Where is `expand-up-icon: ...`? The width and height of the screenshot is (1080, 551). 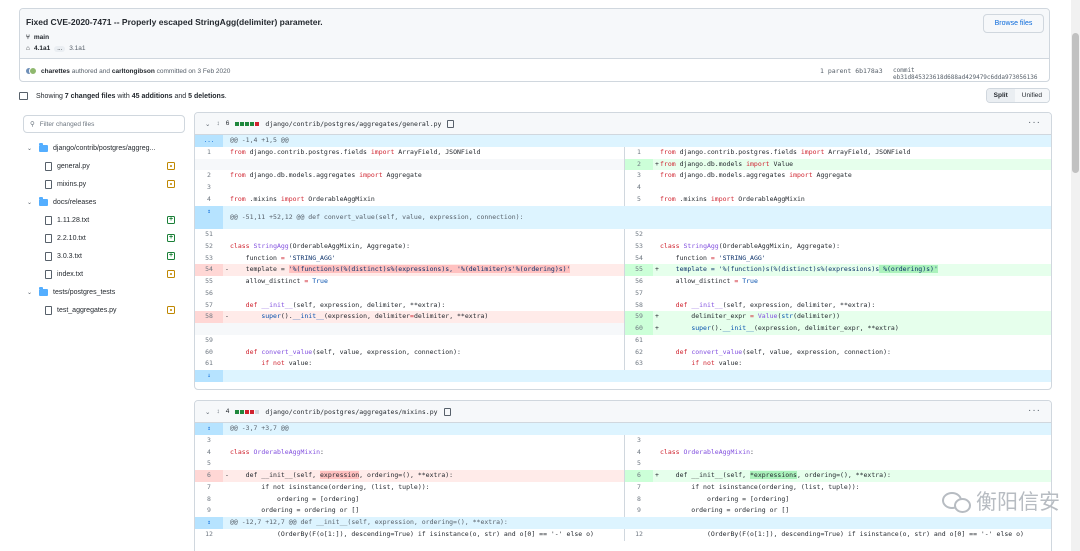 expand-up-icon: ... is located at coordinates (209, 141).